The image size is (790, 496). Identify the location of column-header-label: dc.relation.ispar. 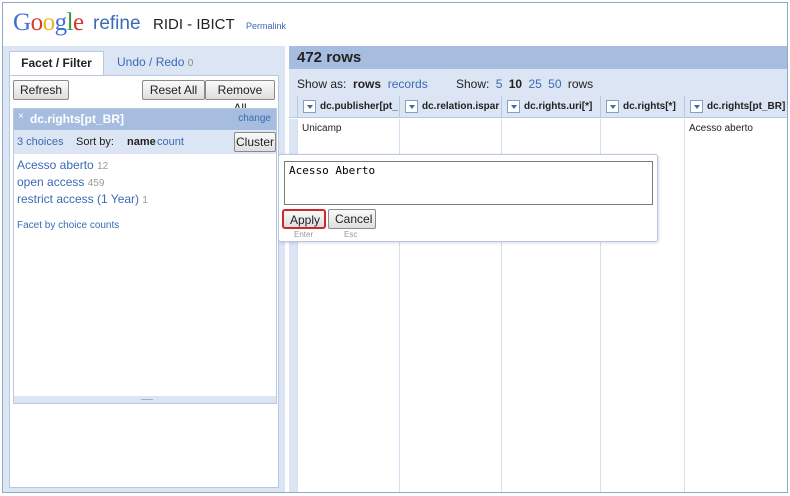
(461, 106).